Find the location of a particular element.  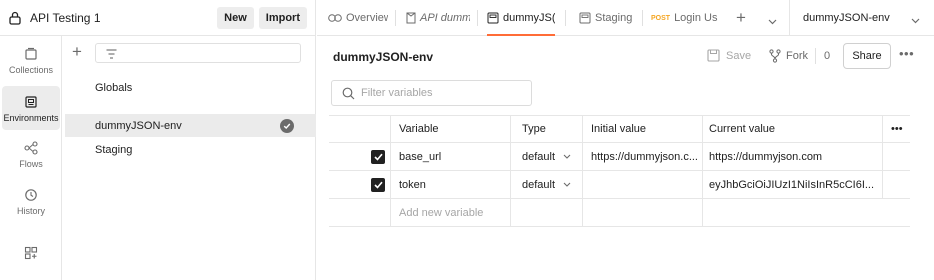

environment-item-globals: Globals is located at coordinates (190, 87).